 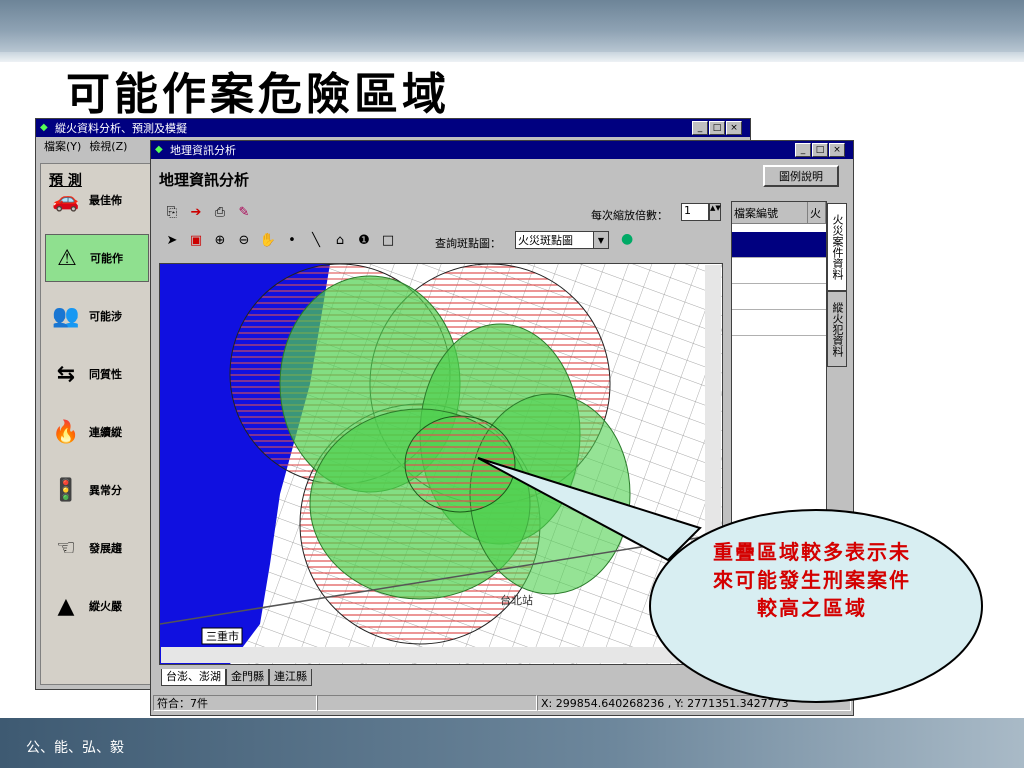 What do you see at coordinates (75, 748) in the screenshot?
I see `slide-footer: 公、能、弘、毅` at bounding box center [75, 748].